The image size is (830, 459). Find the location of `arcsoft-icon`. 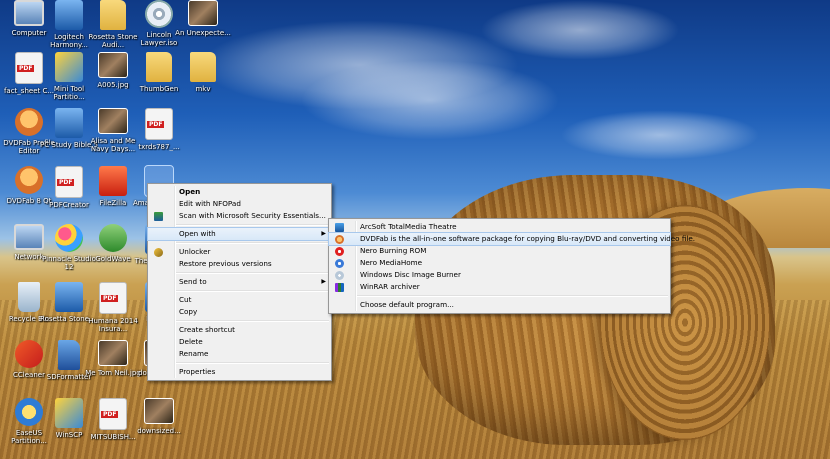

arcsoft-icon is located at coordinates (339, 227).